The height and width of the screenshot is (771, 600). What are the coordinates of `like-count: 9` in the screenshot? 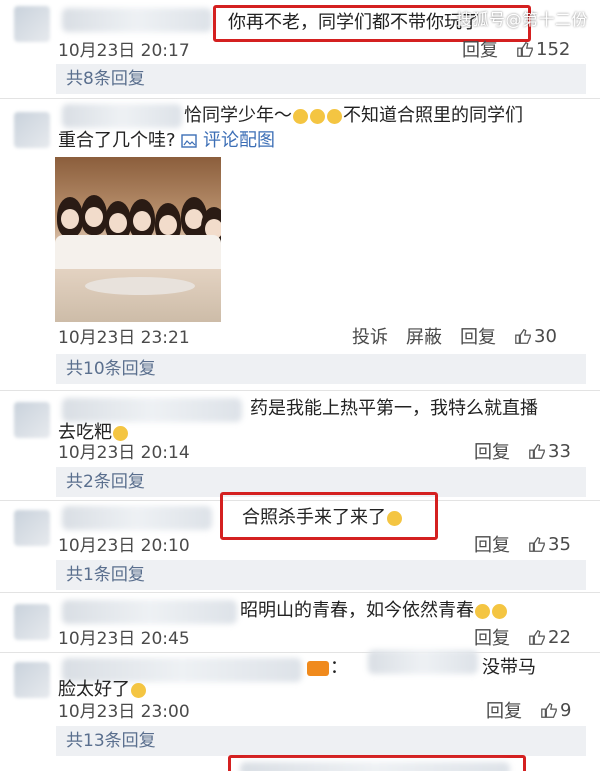 It's located at (566, 710).